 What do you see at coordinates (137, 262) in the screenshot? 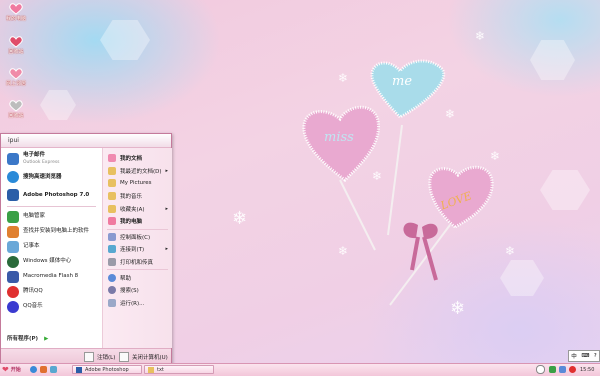
I see `place-printers: 打印机和传真` at bounding box center [137, 262].